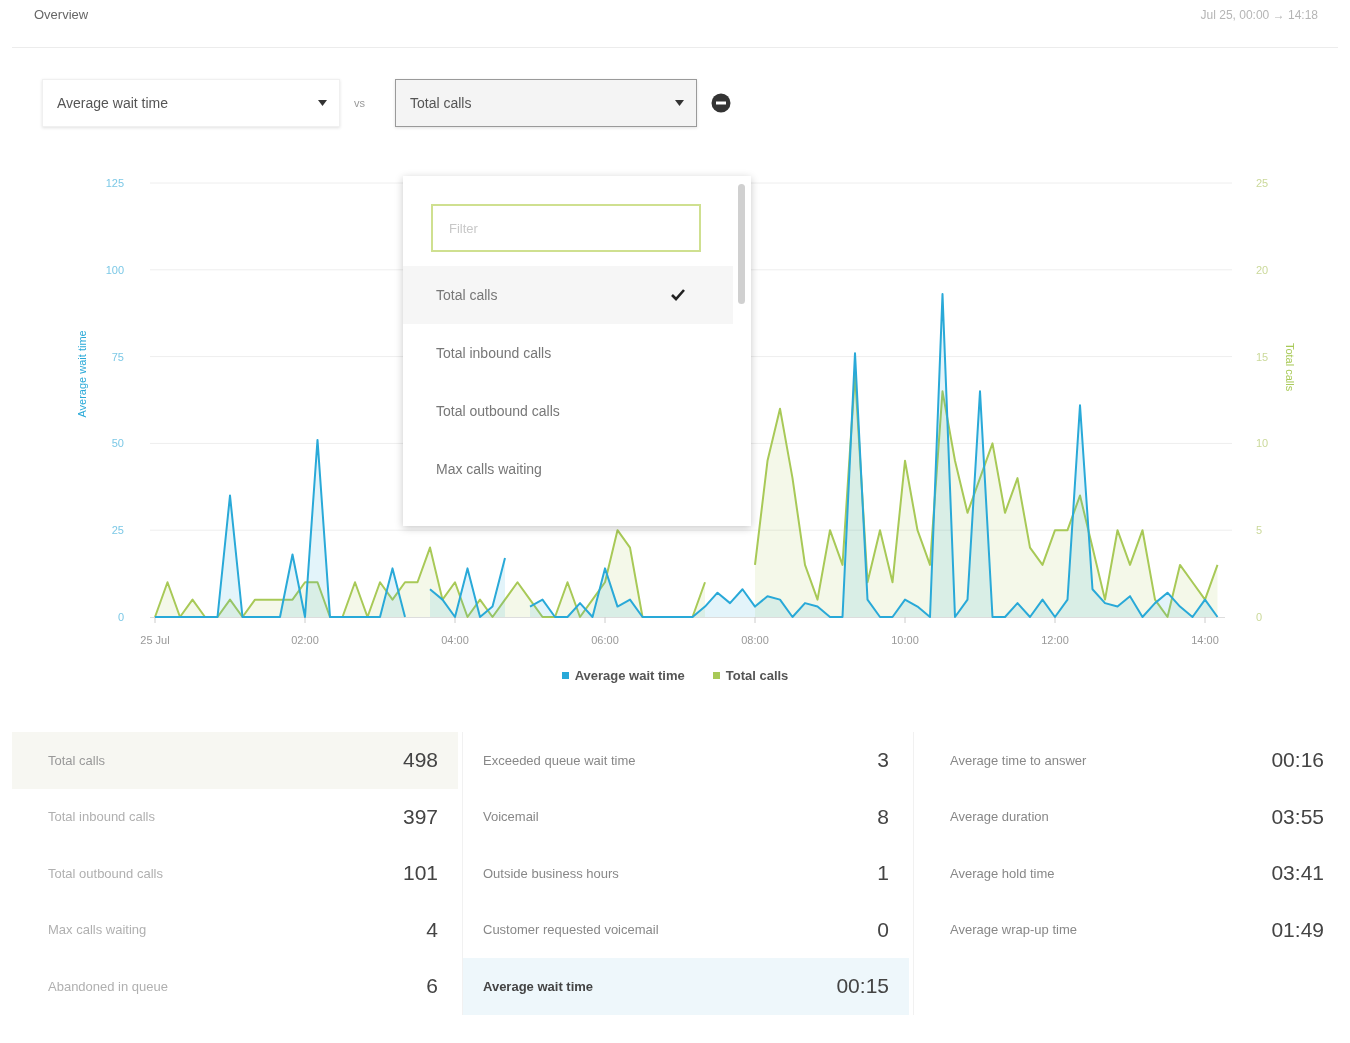  What do you see at coordinates (568, 469) in the screenshot?
I see `dropdown-option: Max calls waiting` at bounding box center [568, 469].